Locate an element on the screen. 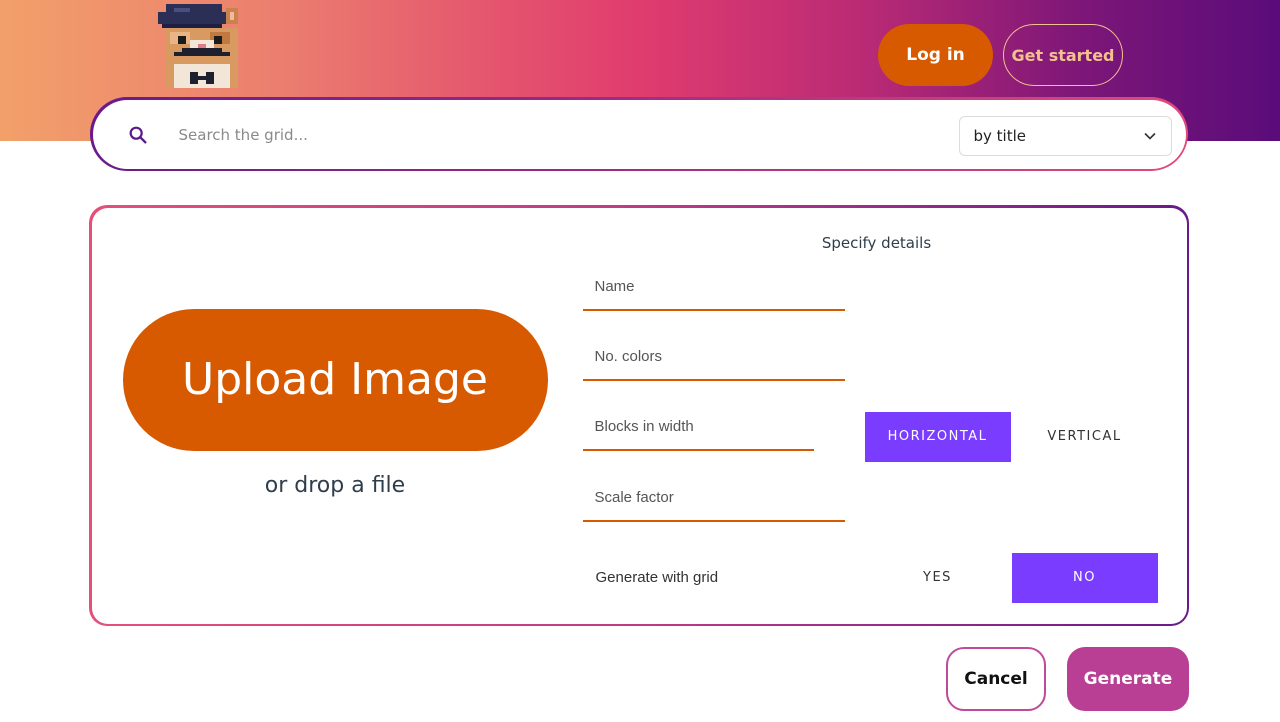  search-filter-select: by title is located at coordinates (1065, 135).